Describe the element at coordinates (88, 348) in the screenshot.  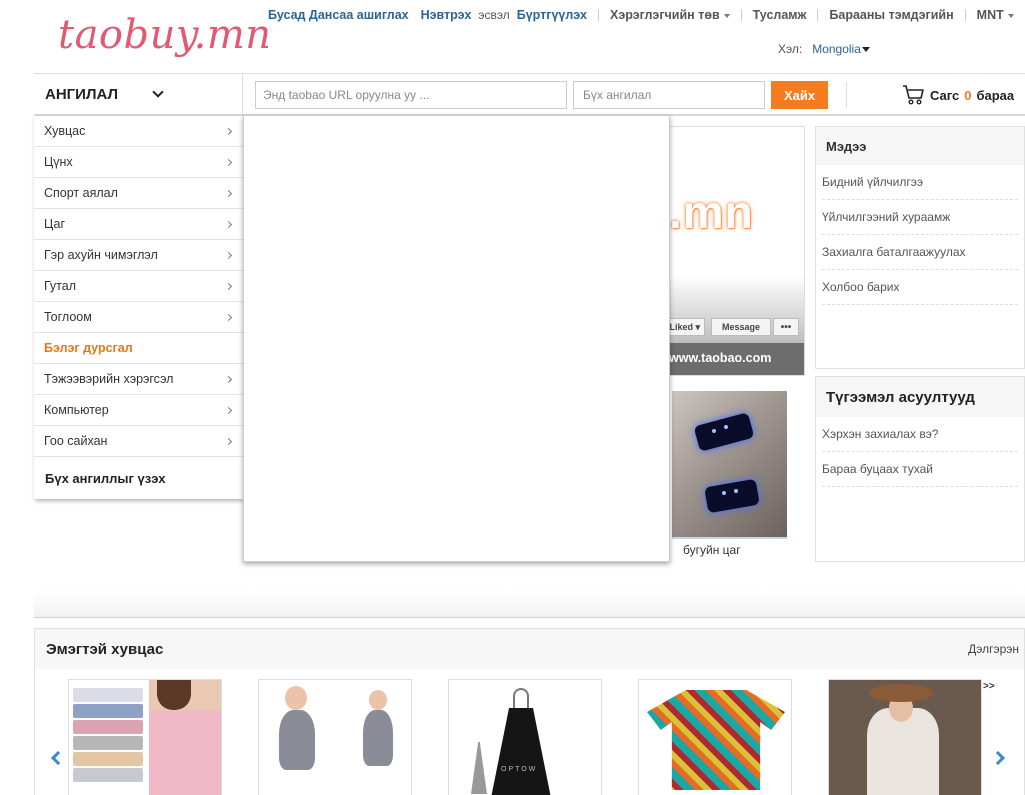
I see `category-label: Бэлэг дурсгал` at that location.